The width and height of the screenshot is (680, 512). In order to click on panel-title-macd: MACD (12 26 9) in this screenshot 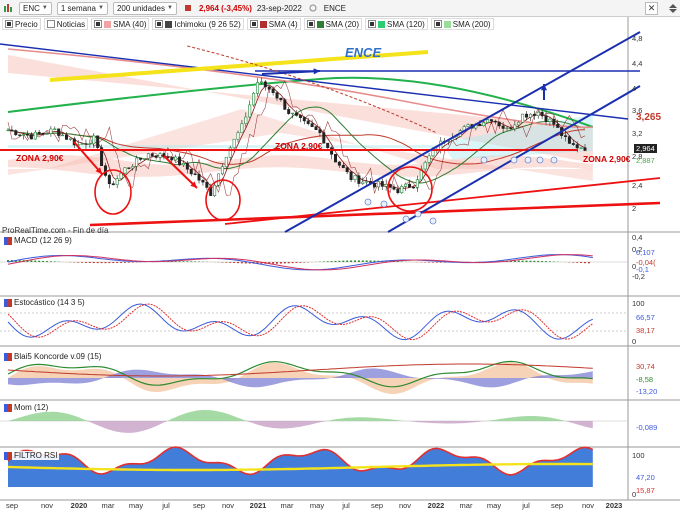, I will do `click(38, 240)`.